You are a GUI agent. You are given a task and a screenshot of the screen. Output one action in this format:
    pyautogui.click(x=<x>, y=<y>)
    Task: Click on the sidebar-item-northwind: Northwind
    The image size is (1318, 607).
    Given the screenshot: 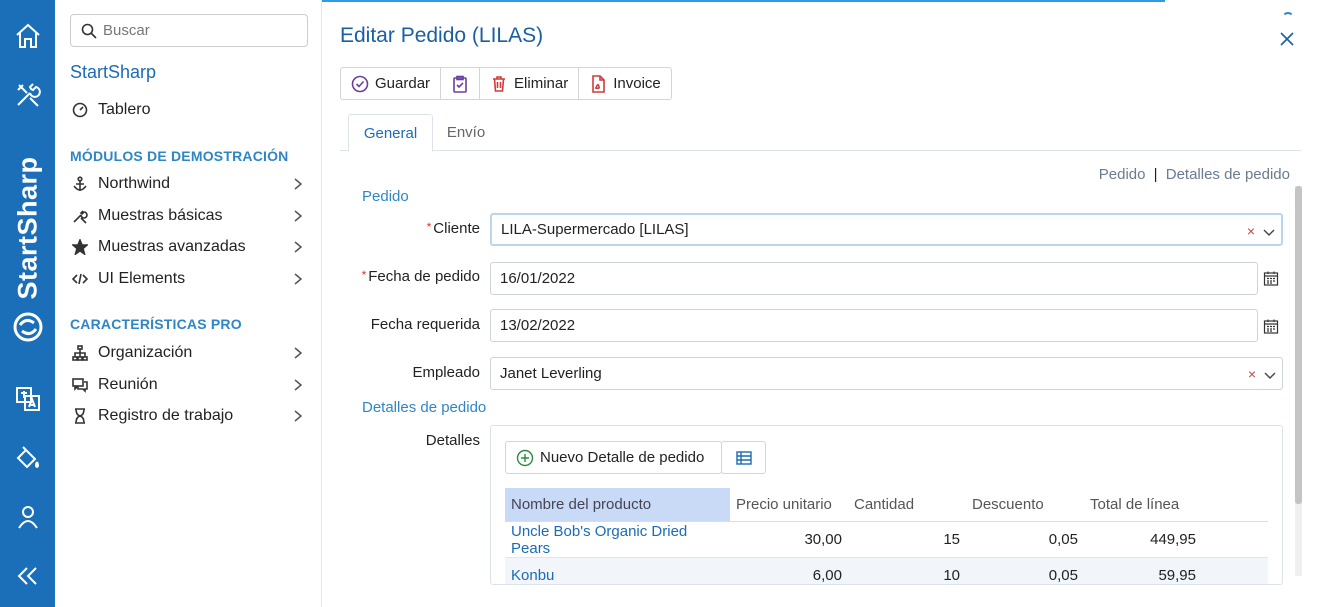 What is the action you would take?
    pyautogui.click(x=192, y=184)
    